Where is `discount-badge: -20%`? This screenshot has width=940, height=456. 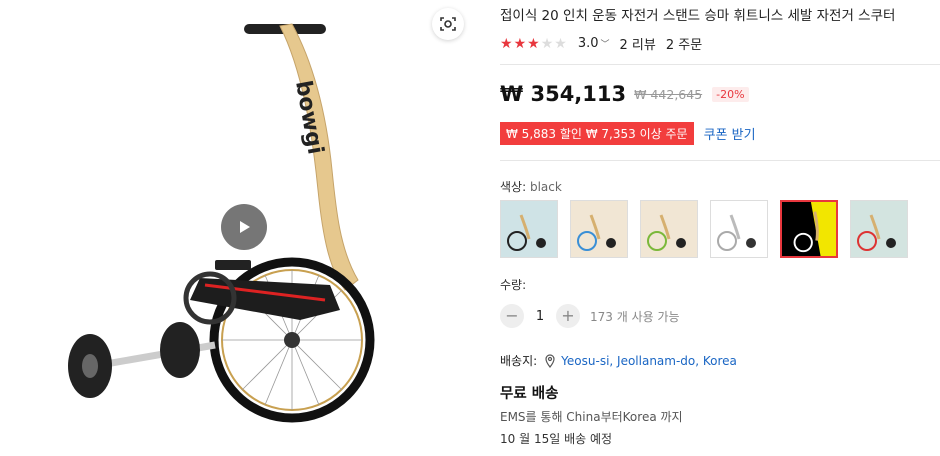
discount-badge: -20% is located at coordinates (730, 94).